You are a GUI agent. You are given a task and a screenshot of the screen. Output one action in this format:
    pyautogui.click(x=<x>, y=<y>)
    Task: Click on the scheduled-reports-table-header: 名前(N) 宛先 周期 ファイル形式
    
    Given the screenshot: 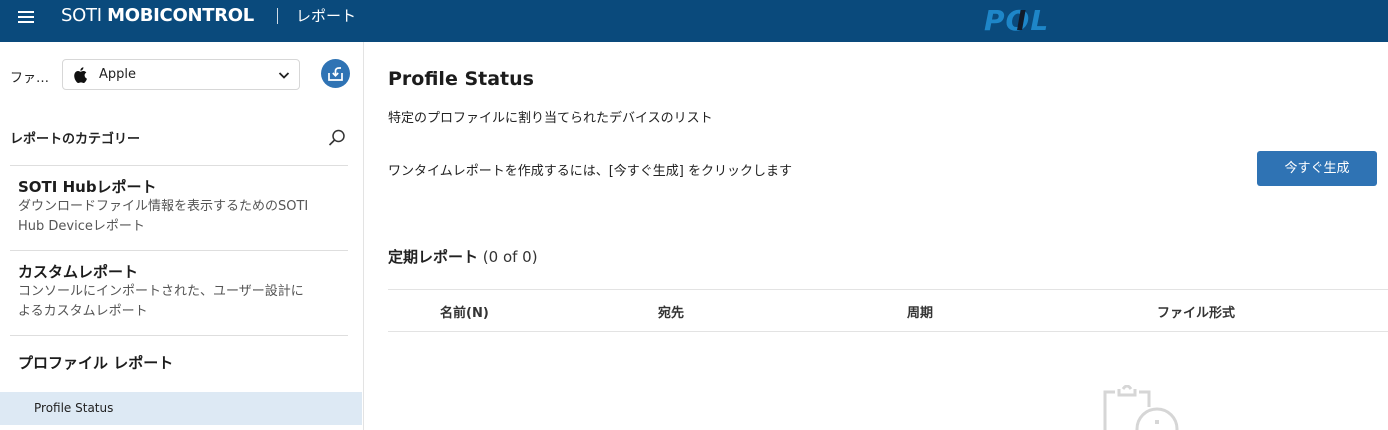 What is the action you would take?
    pyautogui.click(x=888, y=310)
    